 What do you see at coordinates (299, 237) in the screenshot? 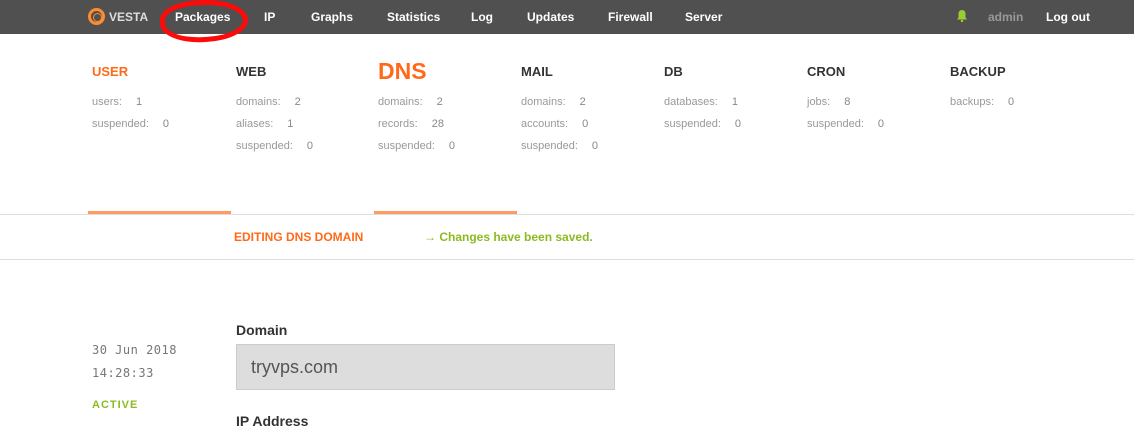
I see `page-title: EDITING DNS DOMAIN` at bounding box center [299, 237].